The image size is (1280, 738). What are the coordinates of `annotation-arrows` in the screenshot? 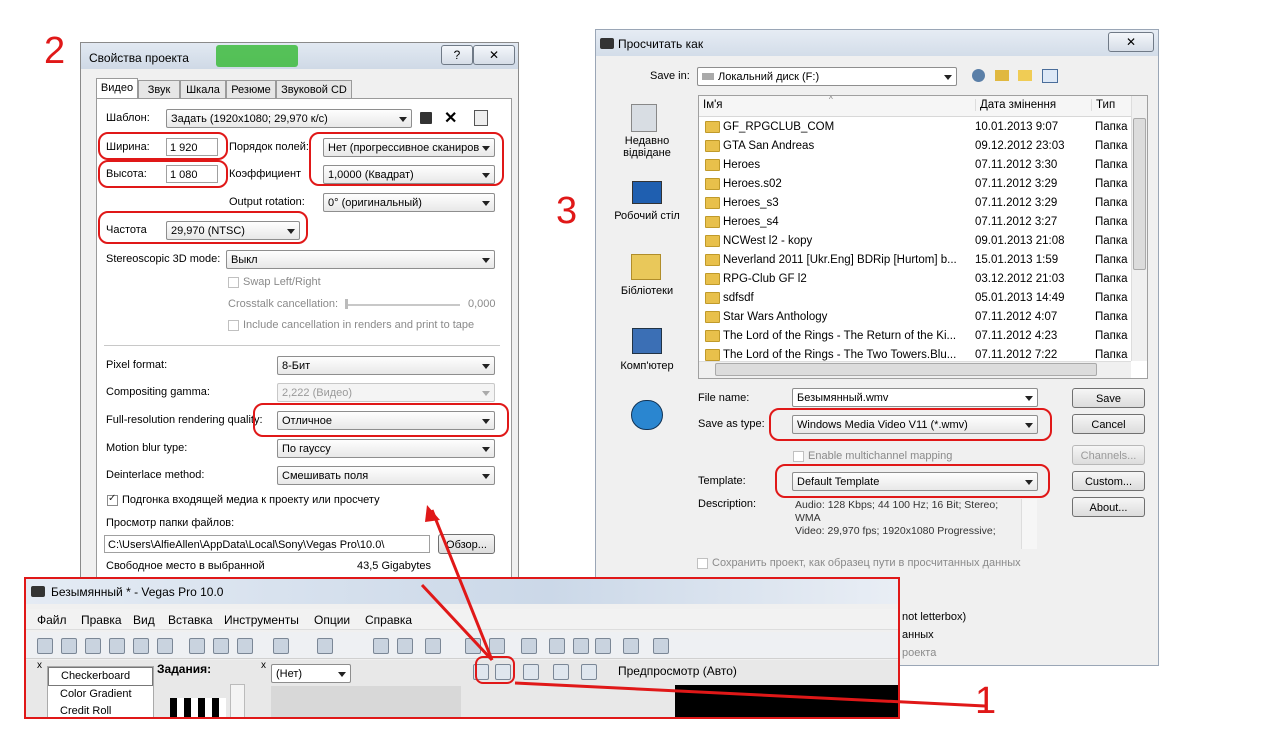 It's located at (703, 606).